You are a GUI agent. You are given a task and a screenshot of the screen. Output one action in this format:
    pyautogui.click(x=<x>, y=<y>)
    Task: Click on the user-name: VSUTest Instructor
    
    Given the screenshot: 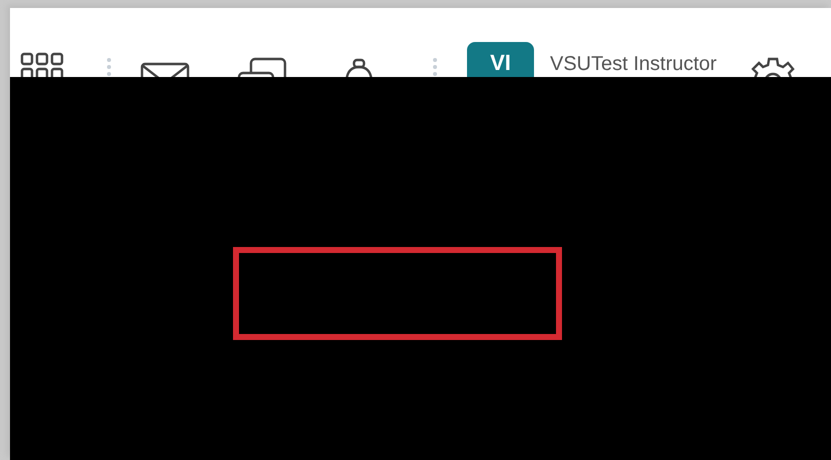 What is the action you would take?
    pyautogui.click(x=633, y=64)
    